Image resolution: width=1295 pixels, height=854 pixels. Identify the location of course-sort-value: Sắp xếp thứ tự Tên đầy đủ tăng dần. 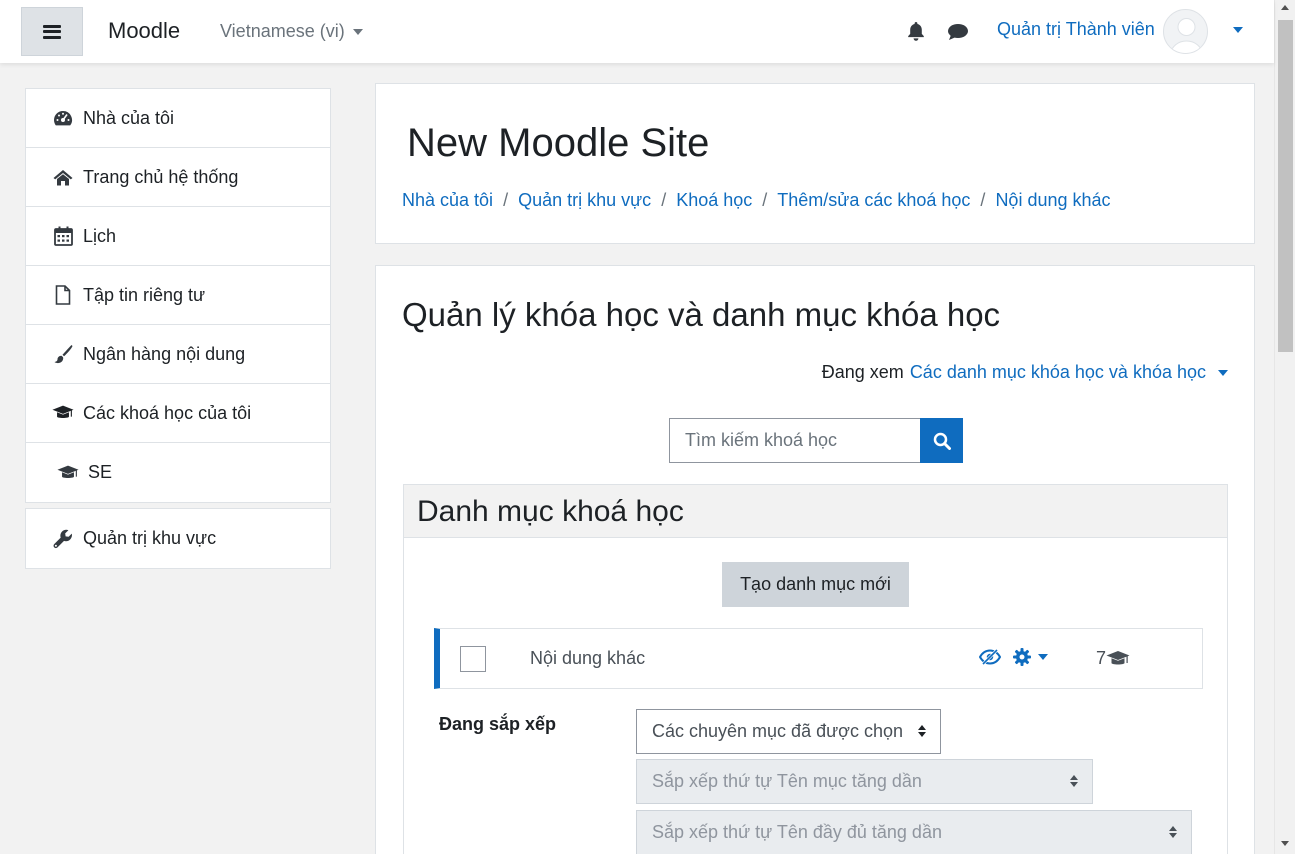
(797, 832).